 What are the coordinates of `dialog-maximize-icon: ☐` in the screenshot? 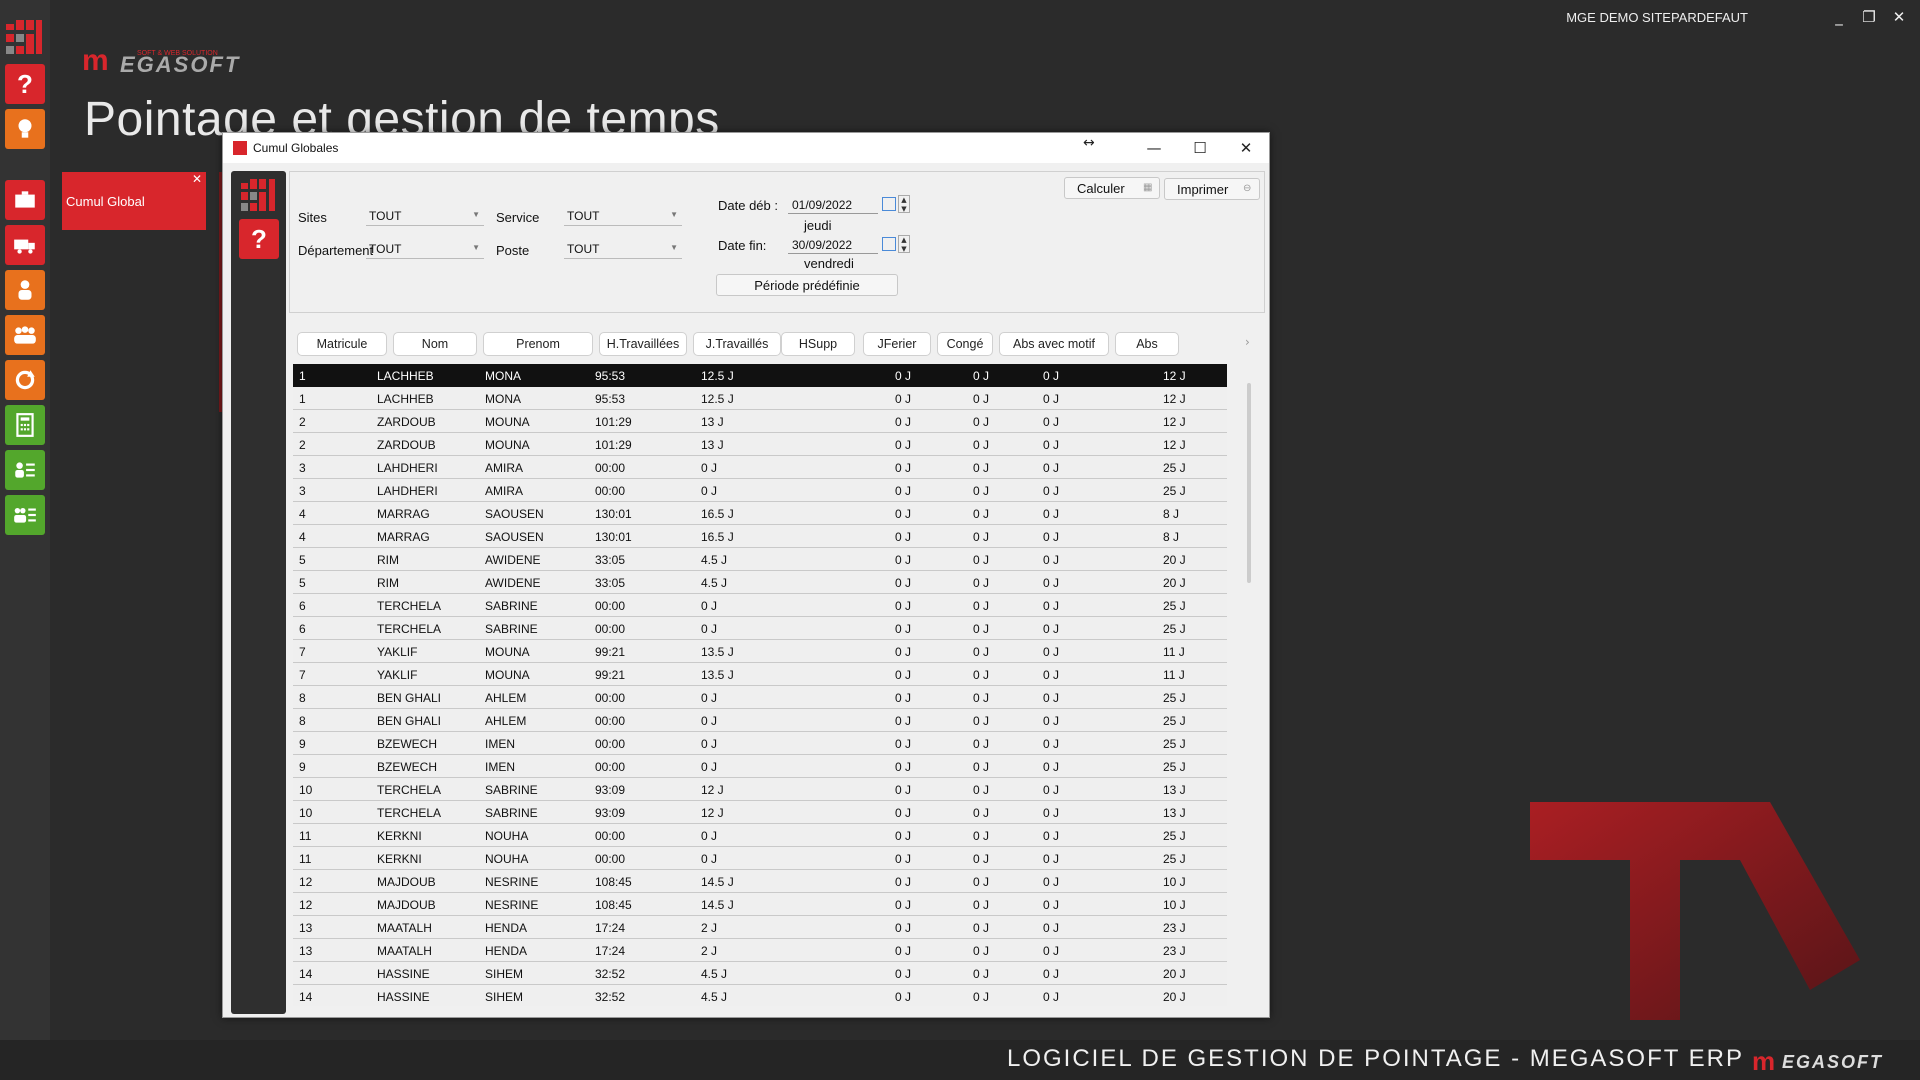 It's located at (1200, 148).